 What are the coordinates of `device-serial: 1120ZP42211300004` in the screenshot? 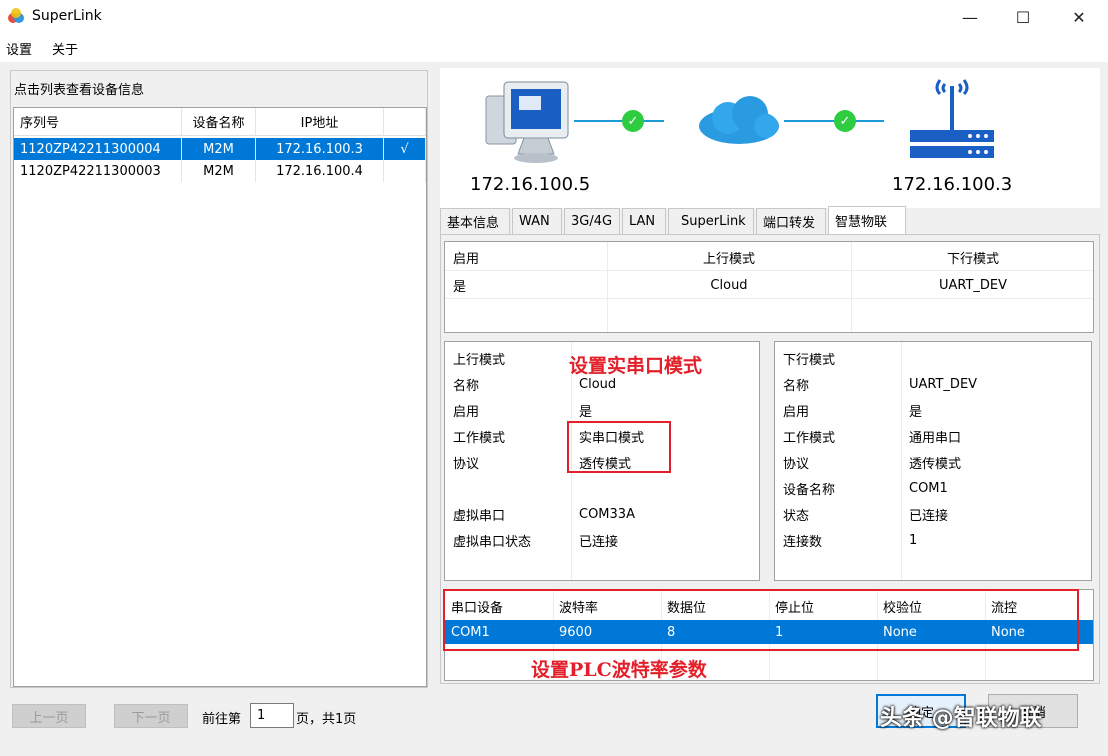 It's located at (98, 149).